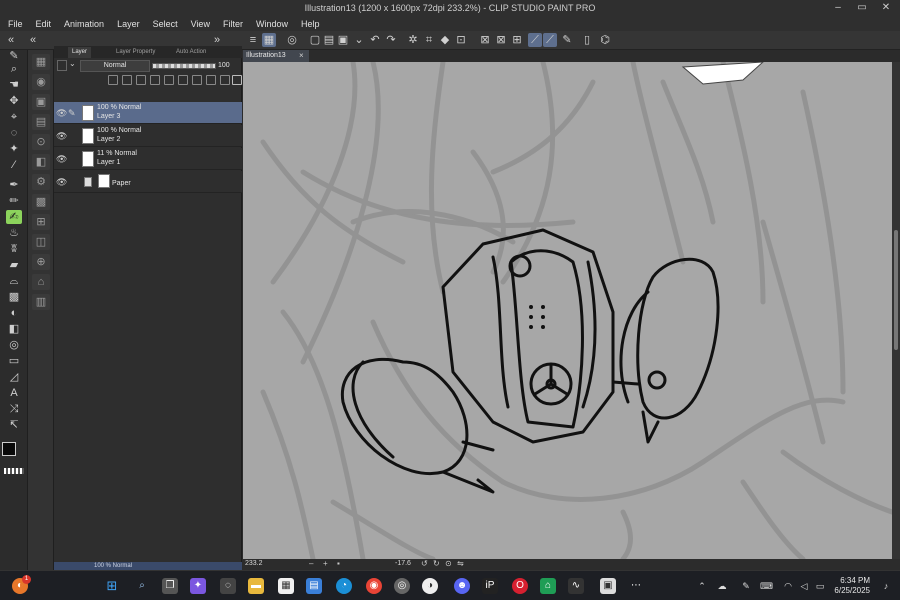  I want to click on collapse-left-icon: «, so click(11, 40).